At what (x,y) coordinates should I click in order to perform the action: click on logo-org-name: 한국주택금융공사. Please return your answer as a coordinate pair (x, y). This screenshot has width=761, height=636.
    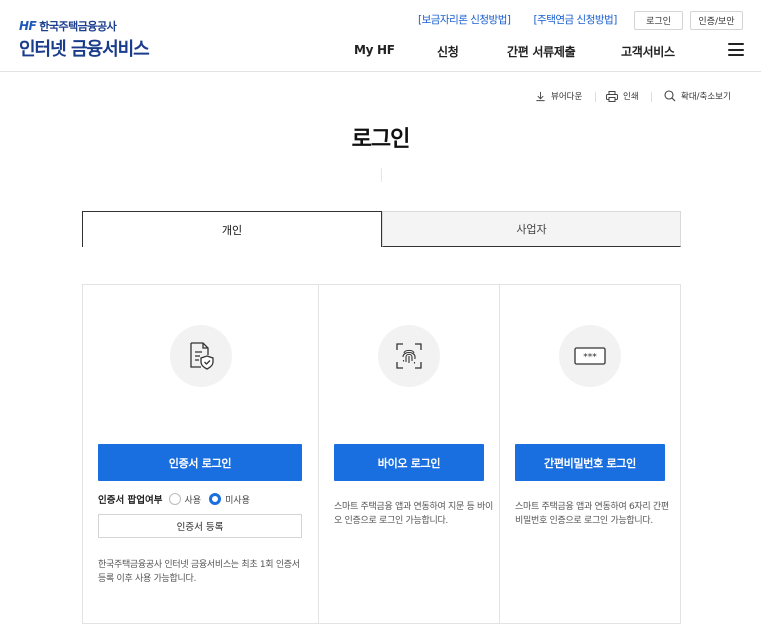
    Looking at the image, I should click on (78, 26).